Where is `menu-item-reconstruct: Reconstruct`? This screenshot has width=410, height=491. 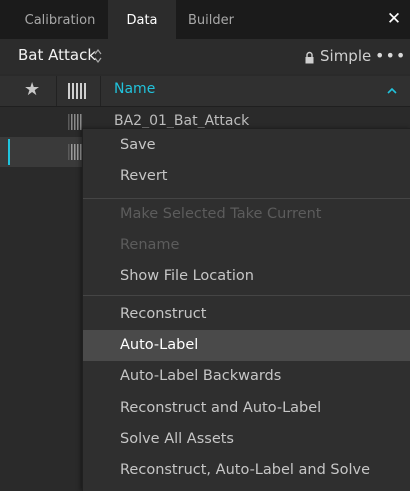 menu-item-reconstruct: Reconstruct is located at coordinates (246, 314).